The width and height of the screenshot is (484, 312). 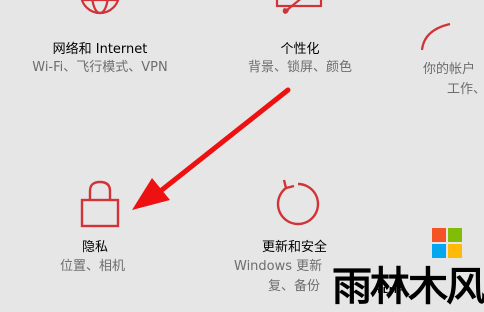 I want to click on personalization-description: 背景、锁屏、颜色, so click(x=299, y=67).